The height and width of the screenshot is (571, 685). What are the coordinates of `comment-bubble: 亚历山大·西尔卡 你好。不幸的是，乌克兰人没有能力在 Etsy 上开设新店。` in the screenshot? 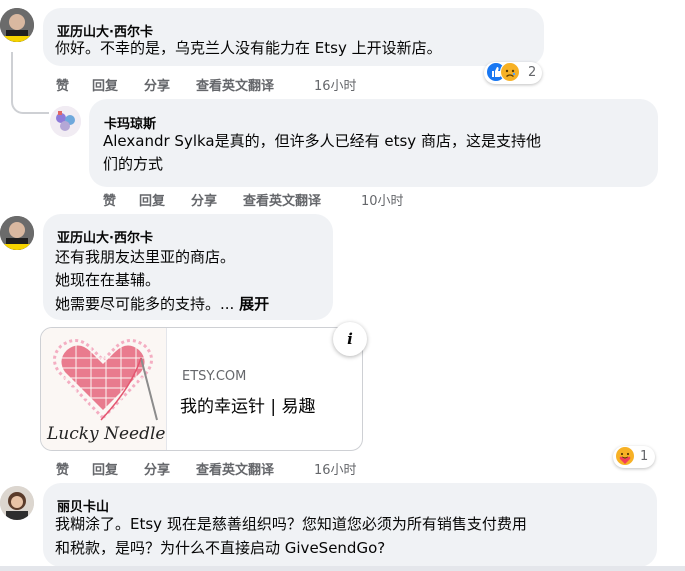 It's located at (293, 37).